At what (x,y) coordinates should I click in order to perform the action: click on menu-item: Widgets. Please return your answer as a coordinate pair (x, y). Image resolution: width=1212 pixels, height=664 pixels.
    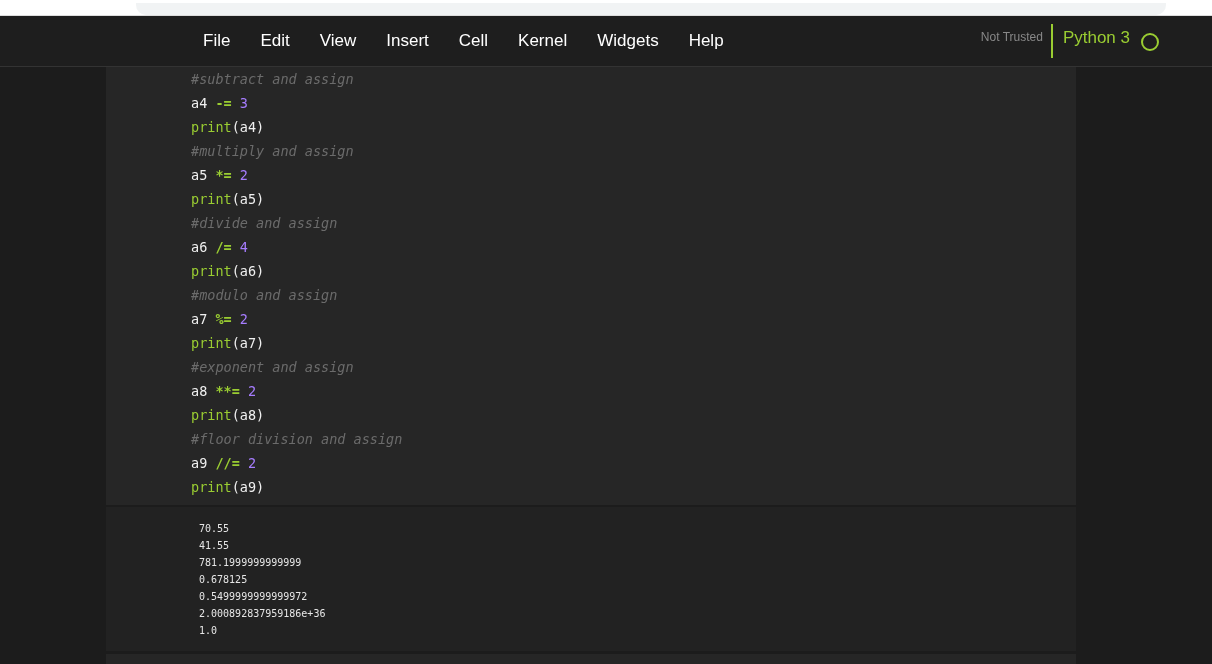
    Looking at the image, I should click on (628, 41).